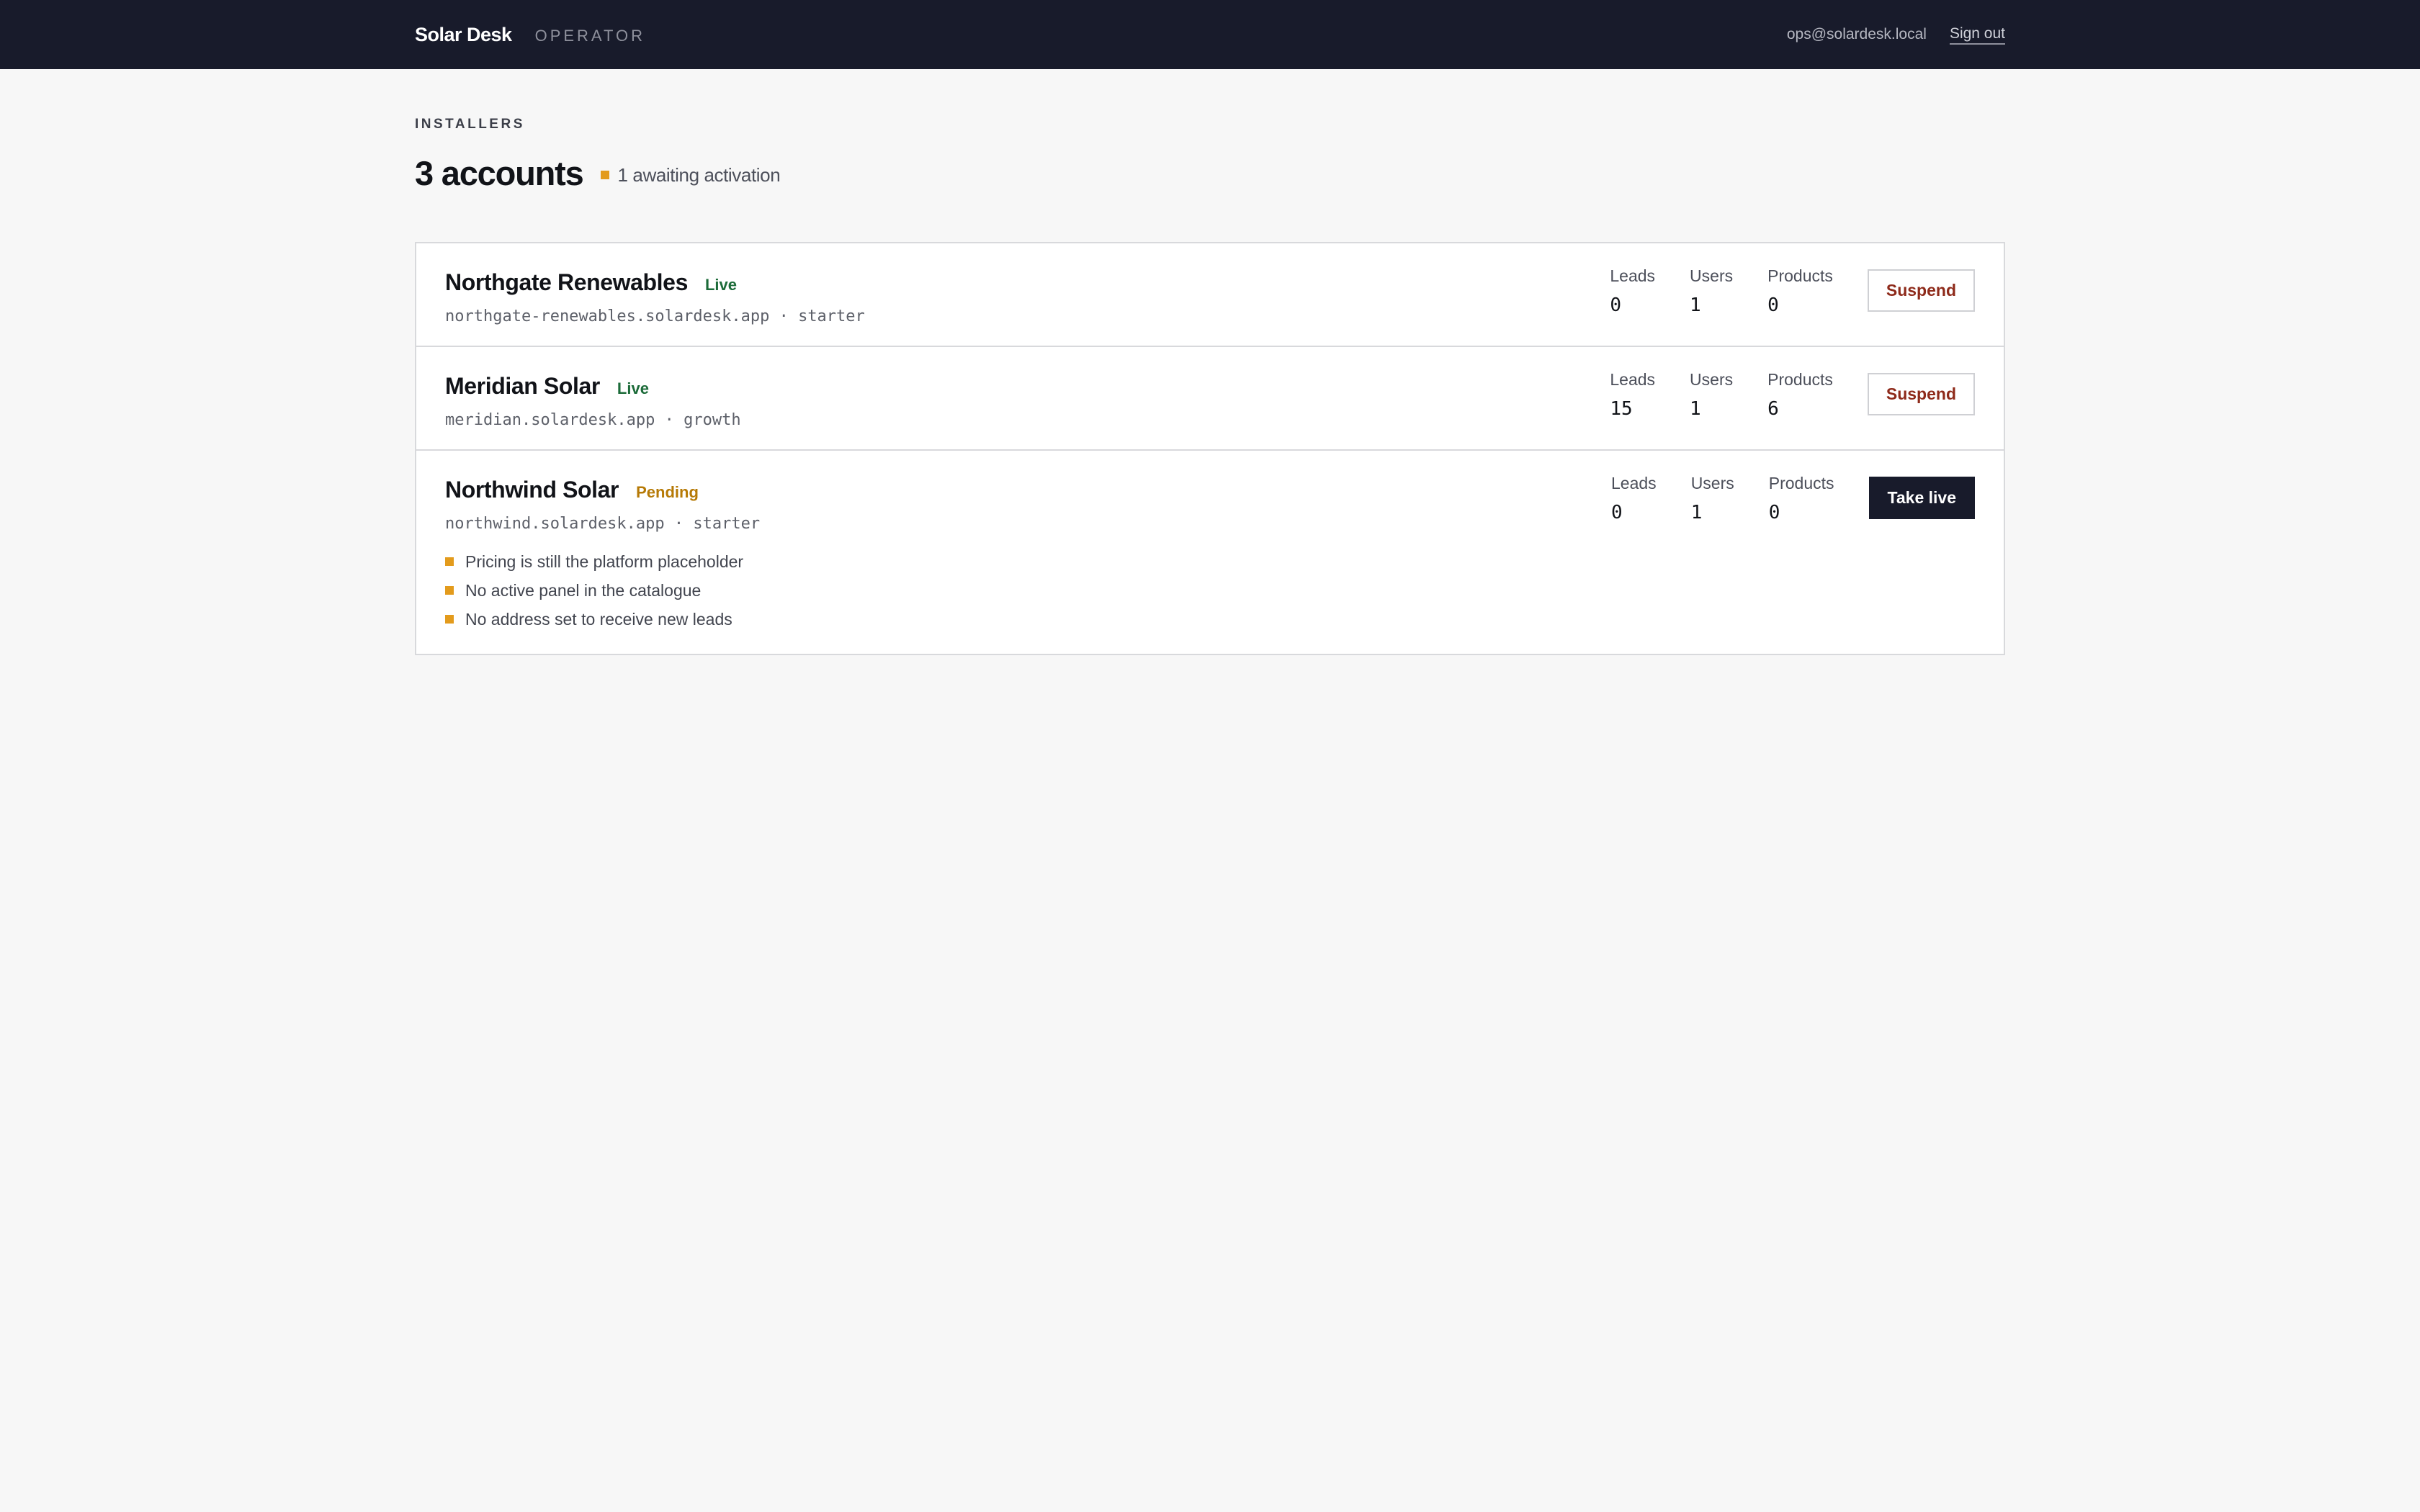  I want to click on activation-issue: No address set to receive new leads, so click(1210, 619).